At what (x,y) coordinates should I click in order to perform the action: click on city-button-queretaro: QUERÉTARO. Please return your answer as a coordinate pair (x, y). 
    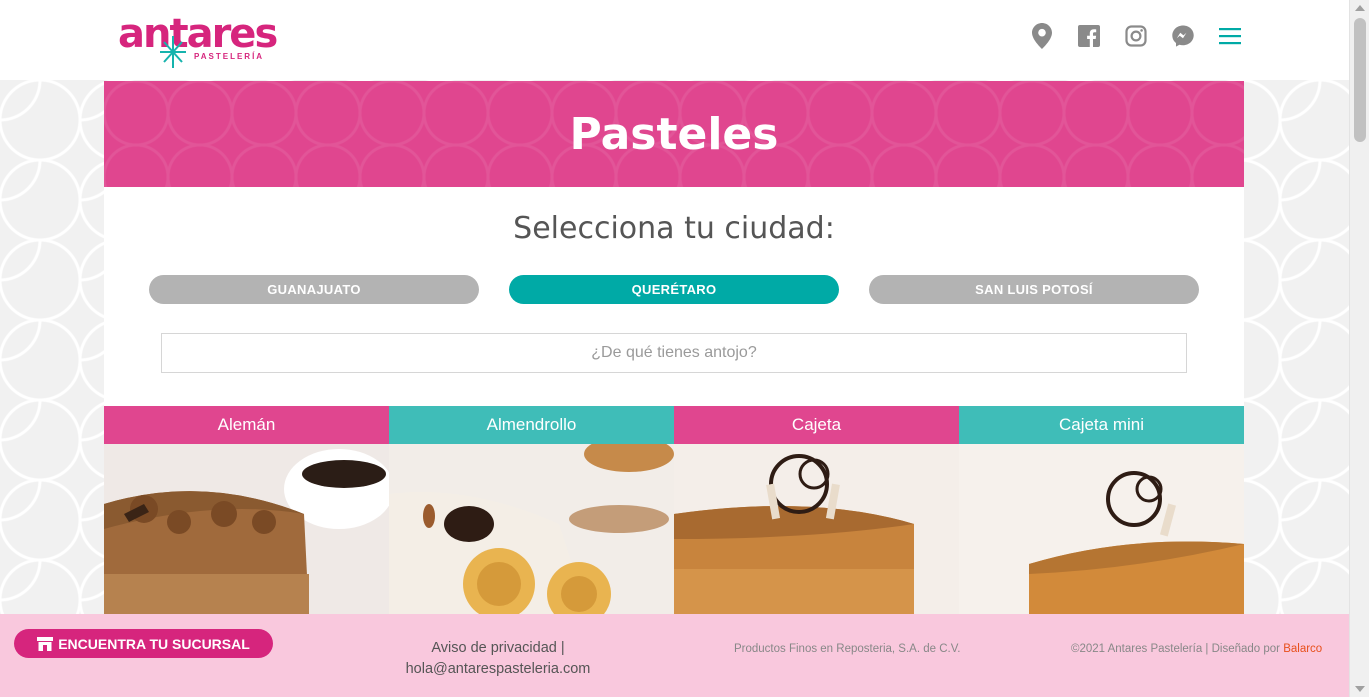
    Looking at the image, I should click on (674, 289).